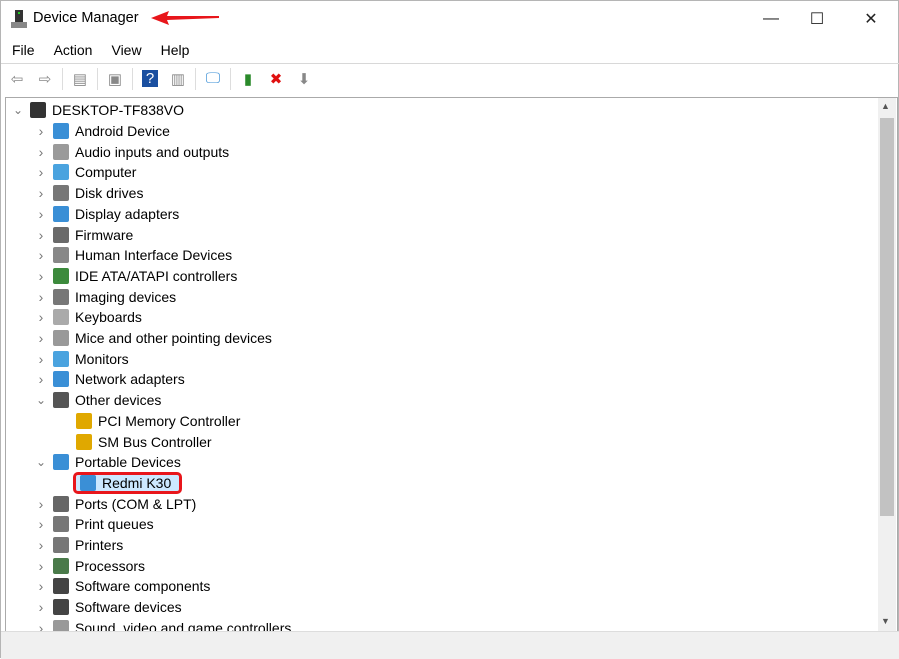 Image resolution: width=899 pixels, height=659 pixels. I want to click on scroll-down-icon: ▼, so click(885, 621).